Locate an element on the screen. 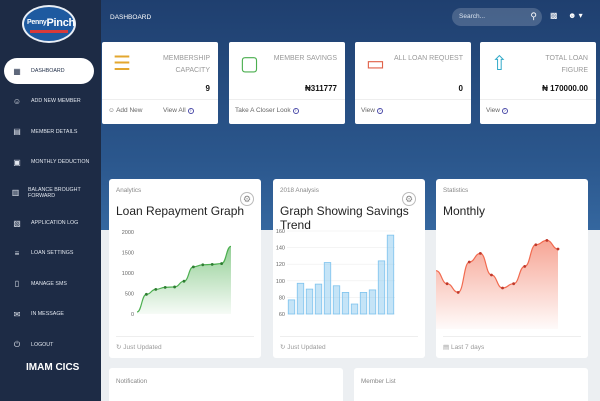 The image size is (600, 401). sidebar-item-member-details: ▤ Member Details is located at coordinates (49, 132).